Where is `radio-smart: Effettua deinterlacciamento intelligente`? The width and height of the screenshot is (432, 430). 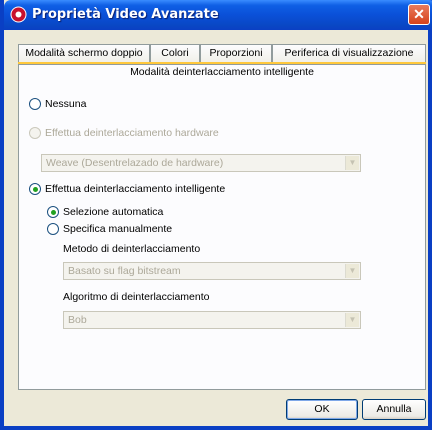 radio-smart: Effettua deinterlacciamento intelligente is located at coordinates (127, 189).